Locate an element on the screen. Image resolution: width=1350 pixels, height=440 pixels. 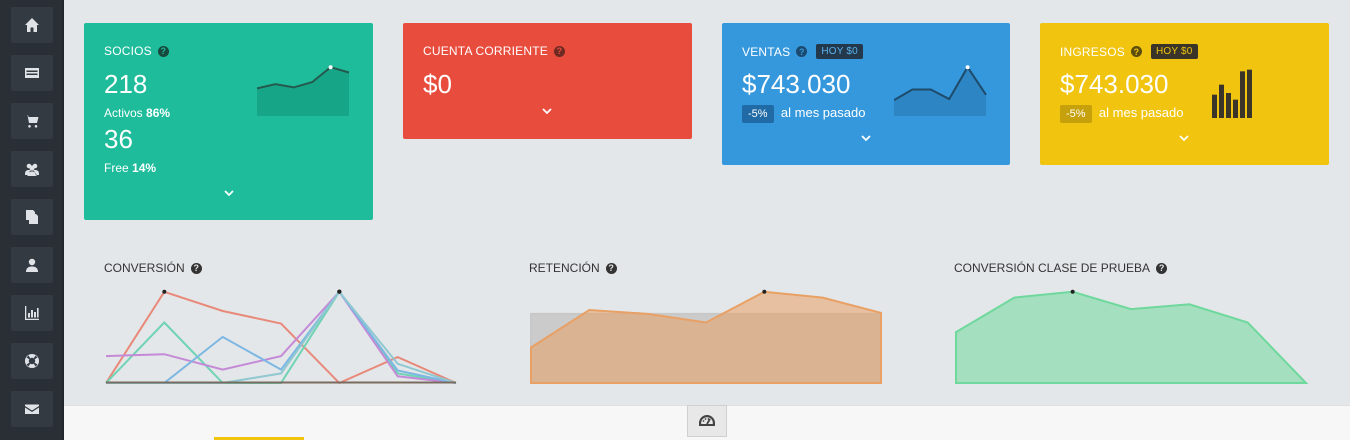
ventas-card-title: VENTAS ? HOY $0 is located at coordinates (802, 51).